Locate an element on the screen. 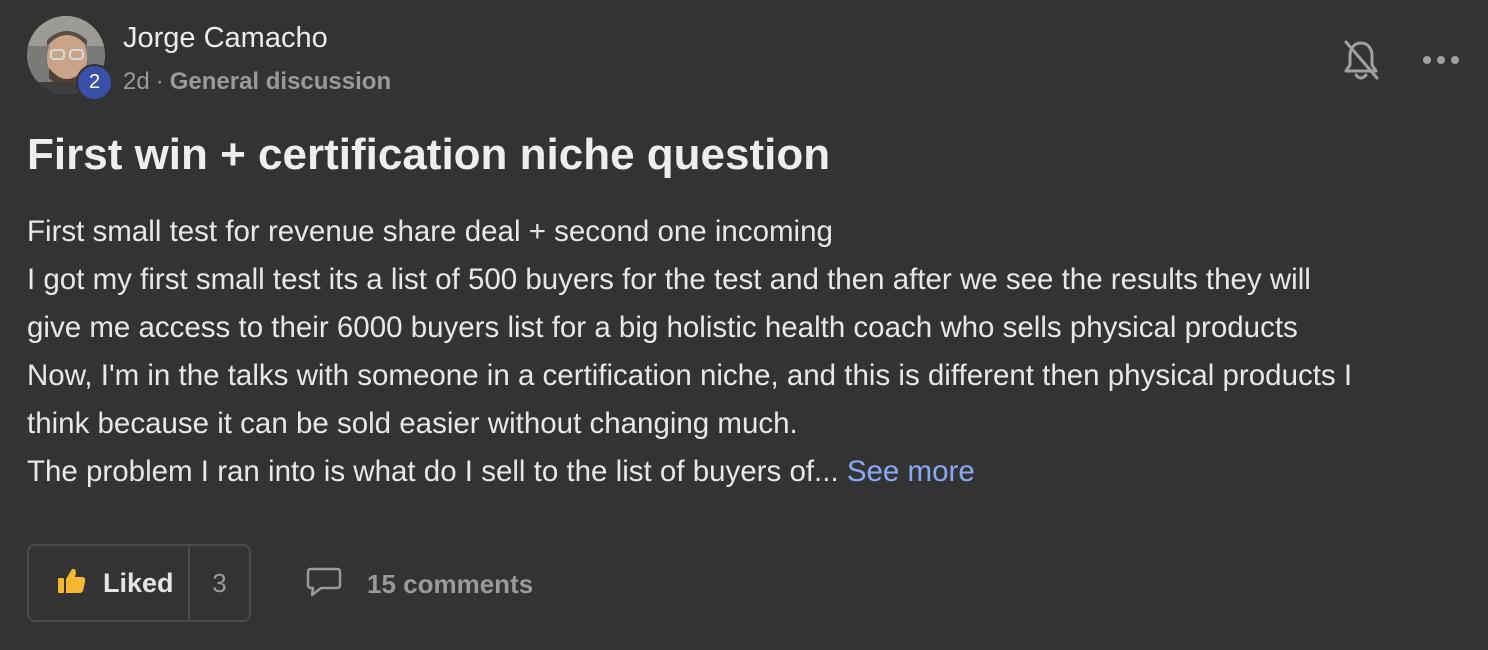 The height and width of the screenshot is (650, 1488). comments-label: 15 comments is located at coordinates (450, 583).